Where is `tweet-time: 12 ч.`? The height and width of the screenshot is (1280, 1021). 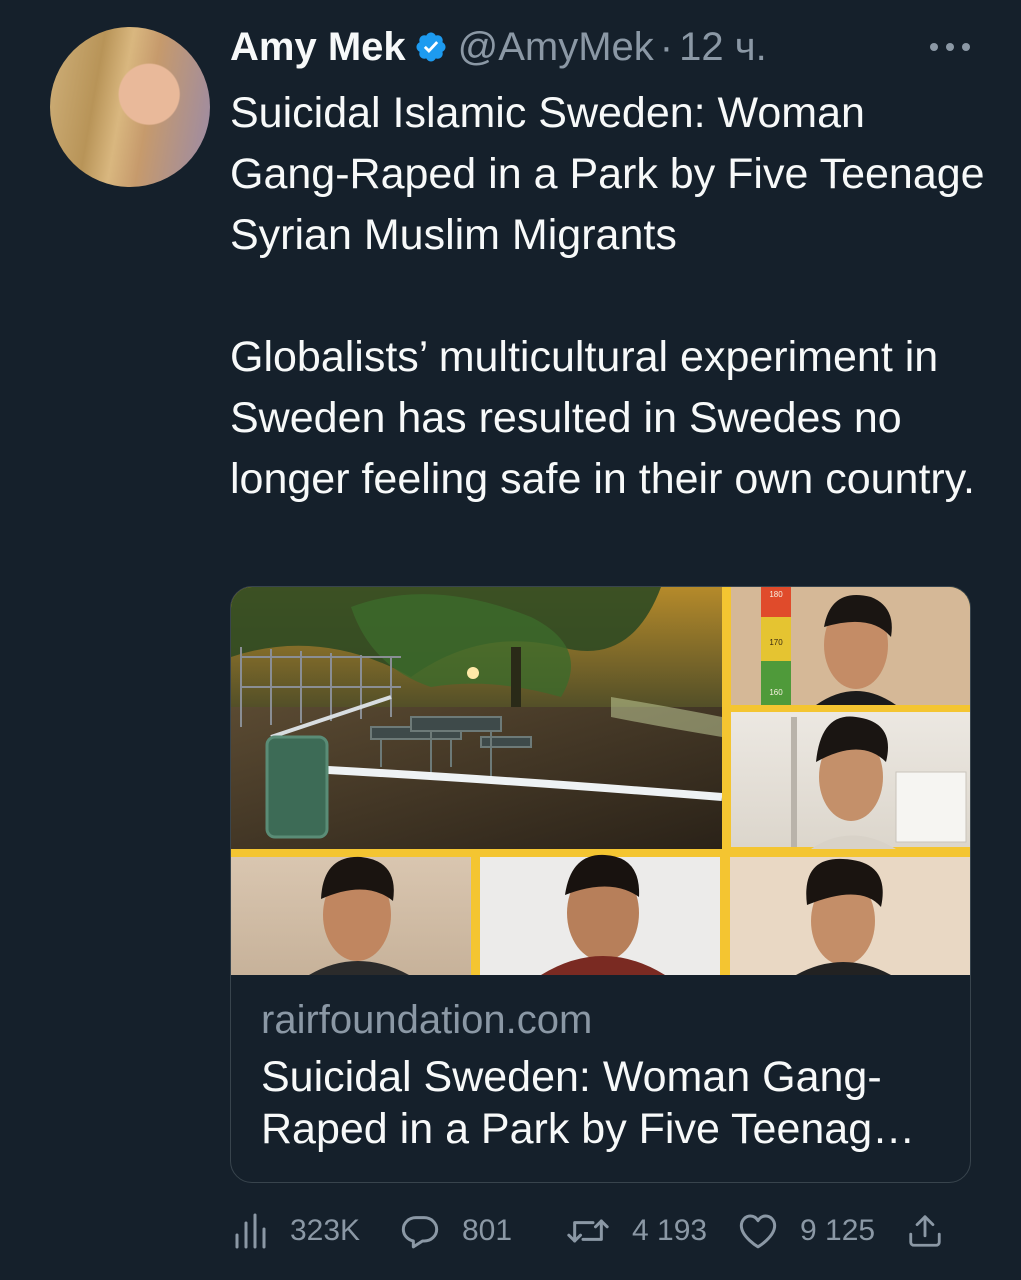
tweet-time: 12 ч. is located at coordinates (723, 47).